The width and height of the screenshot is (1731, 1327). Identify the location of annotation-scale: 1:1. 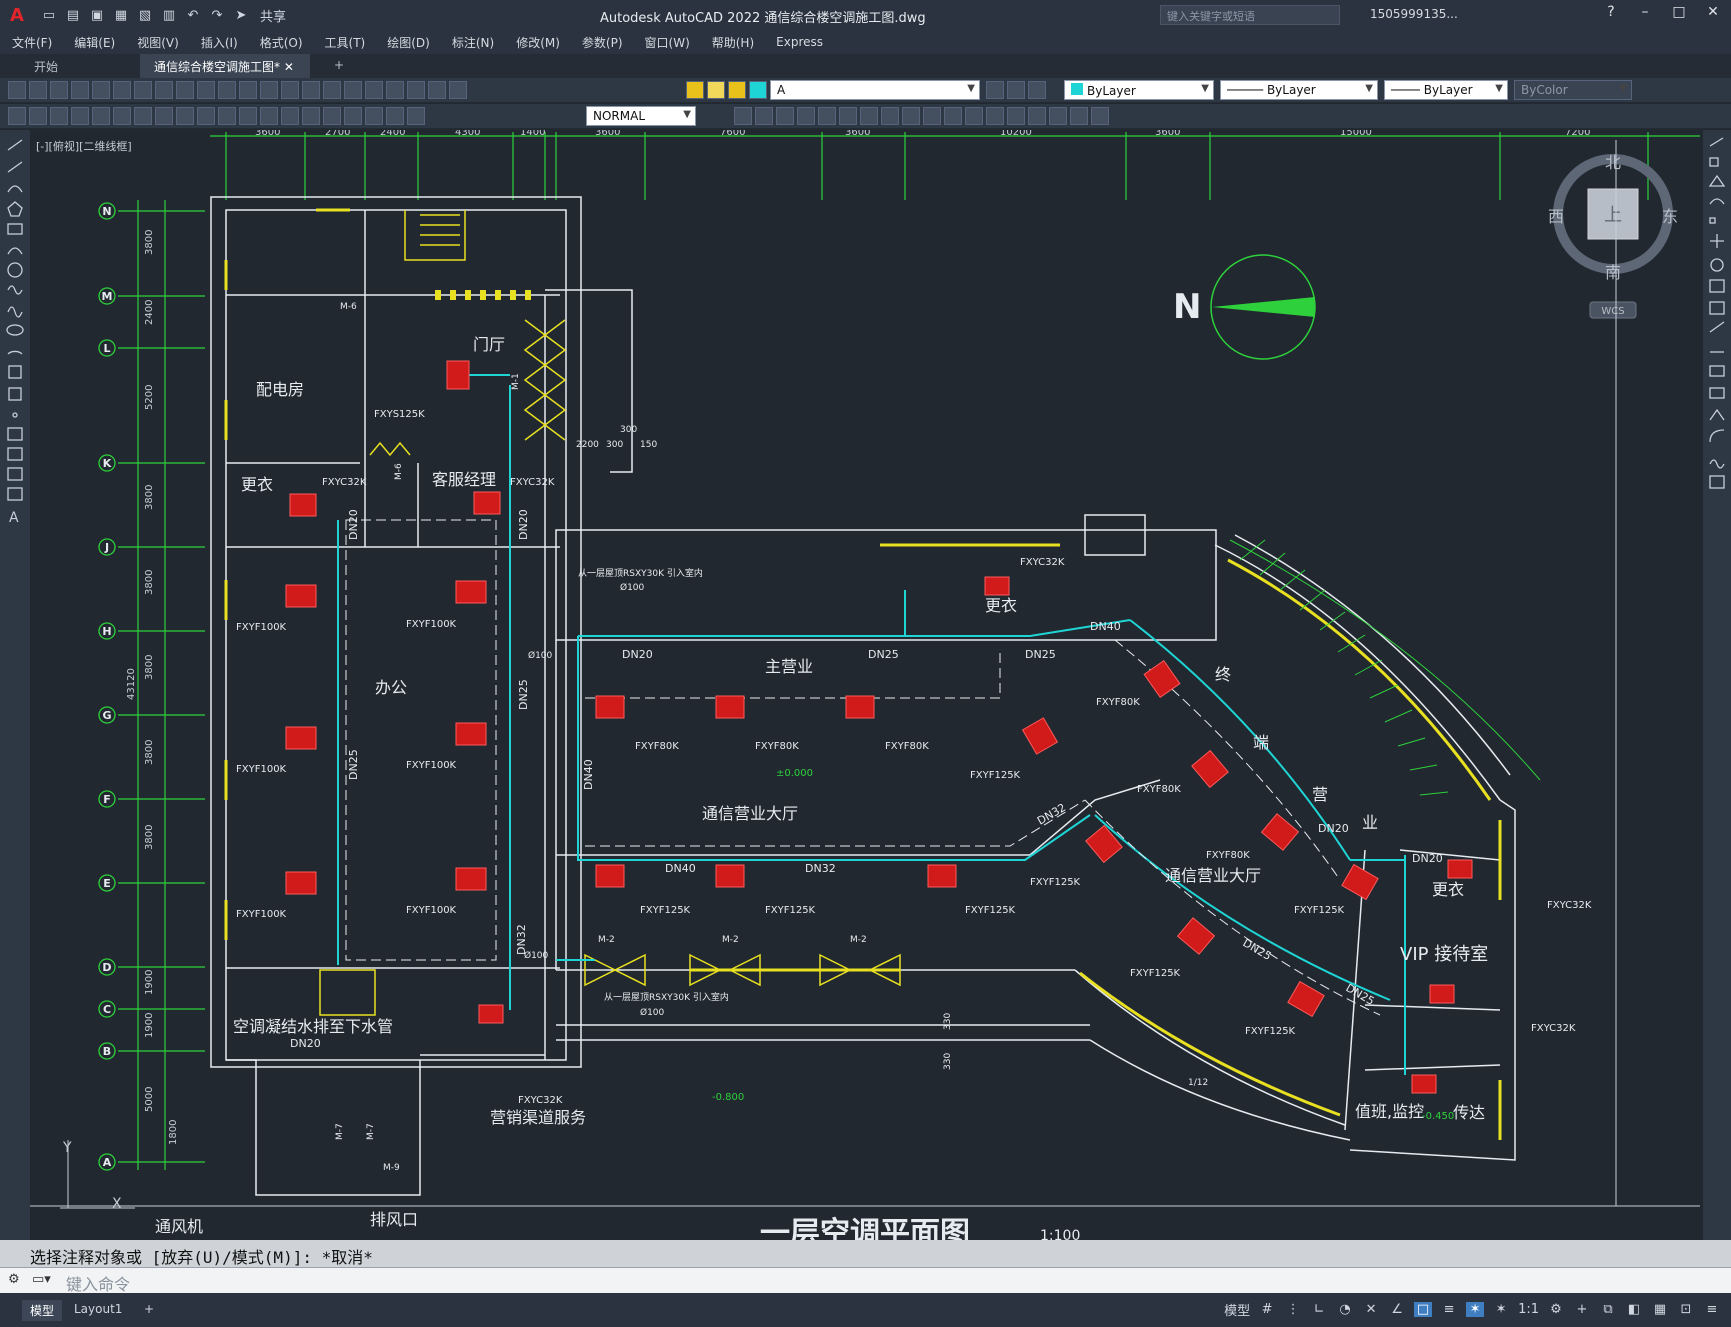
(1528, 1309).